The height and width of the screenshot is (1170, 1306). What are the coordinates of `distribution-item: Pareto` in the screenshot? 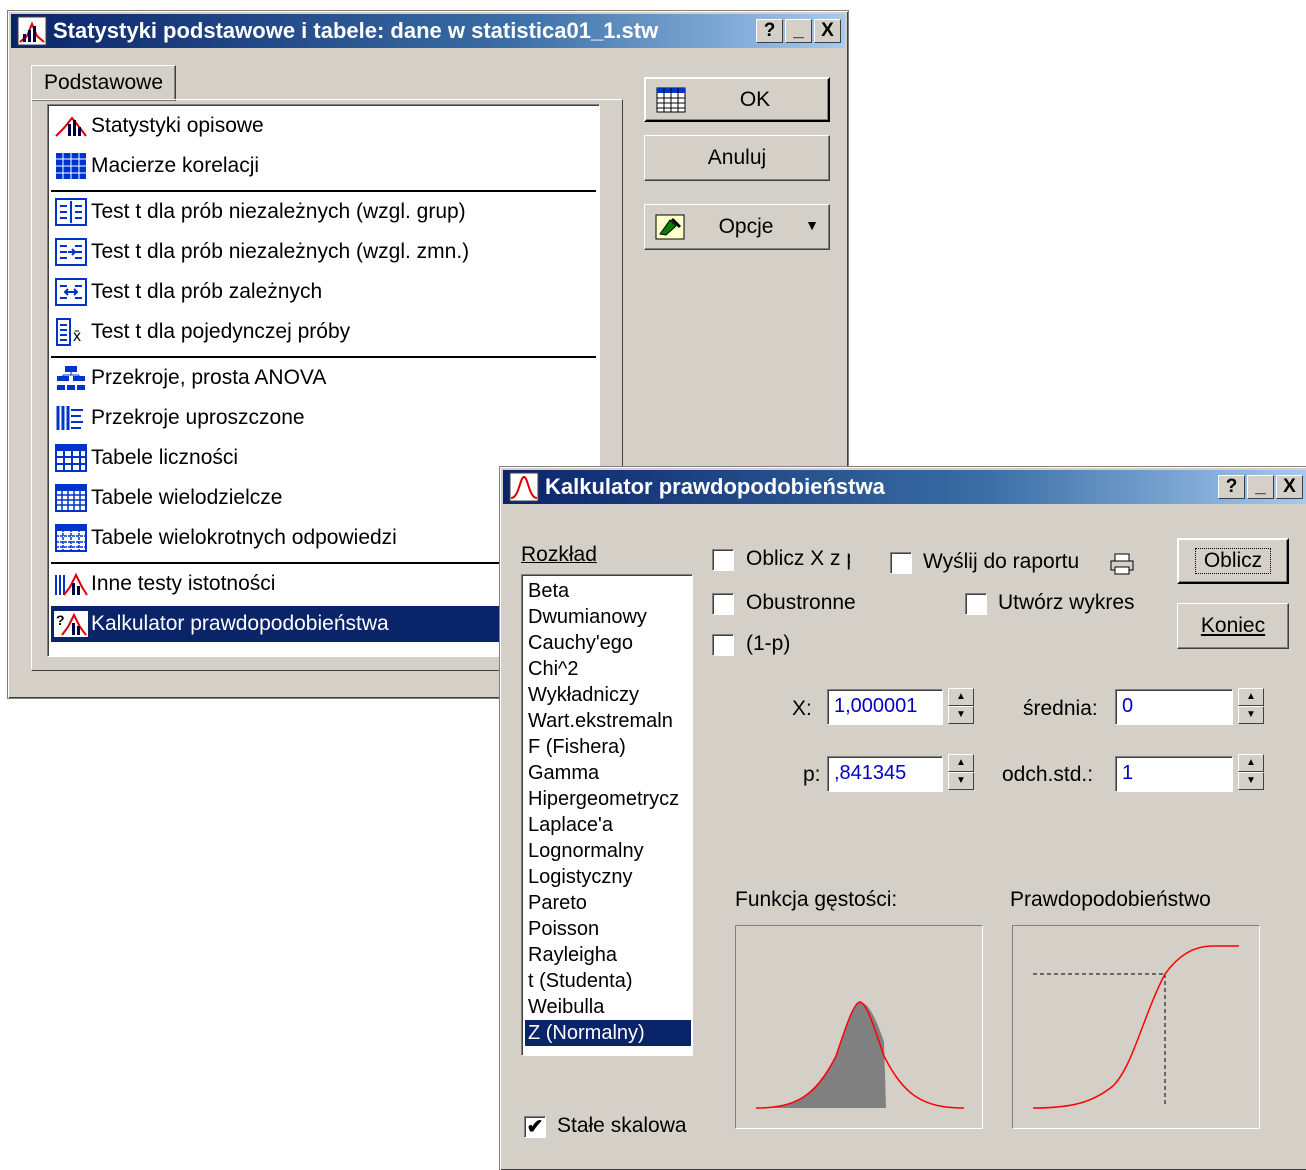 It's located at (608, 903).